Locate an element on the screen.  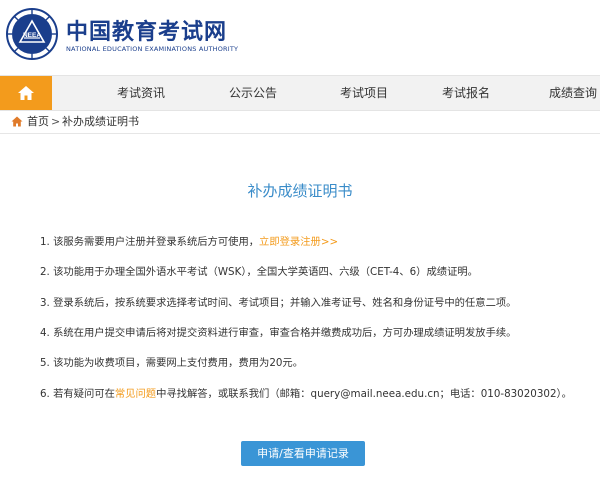
nav-item-exam-projects: 考试项目 is located at coordinates (364, 93).